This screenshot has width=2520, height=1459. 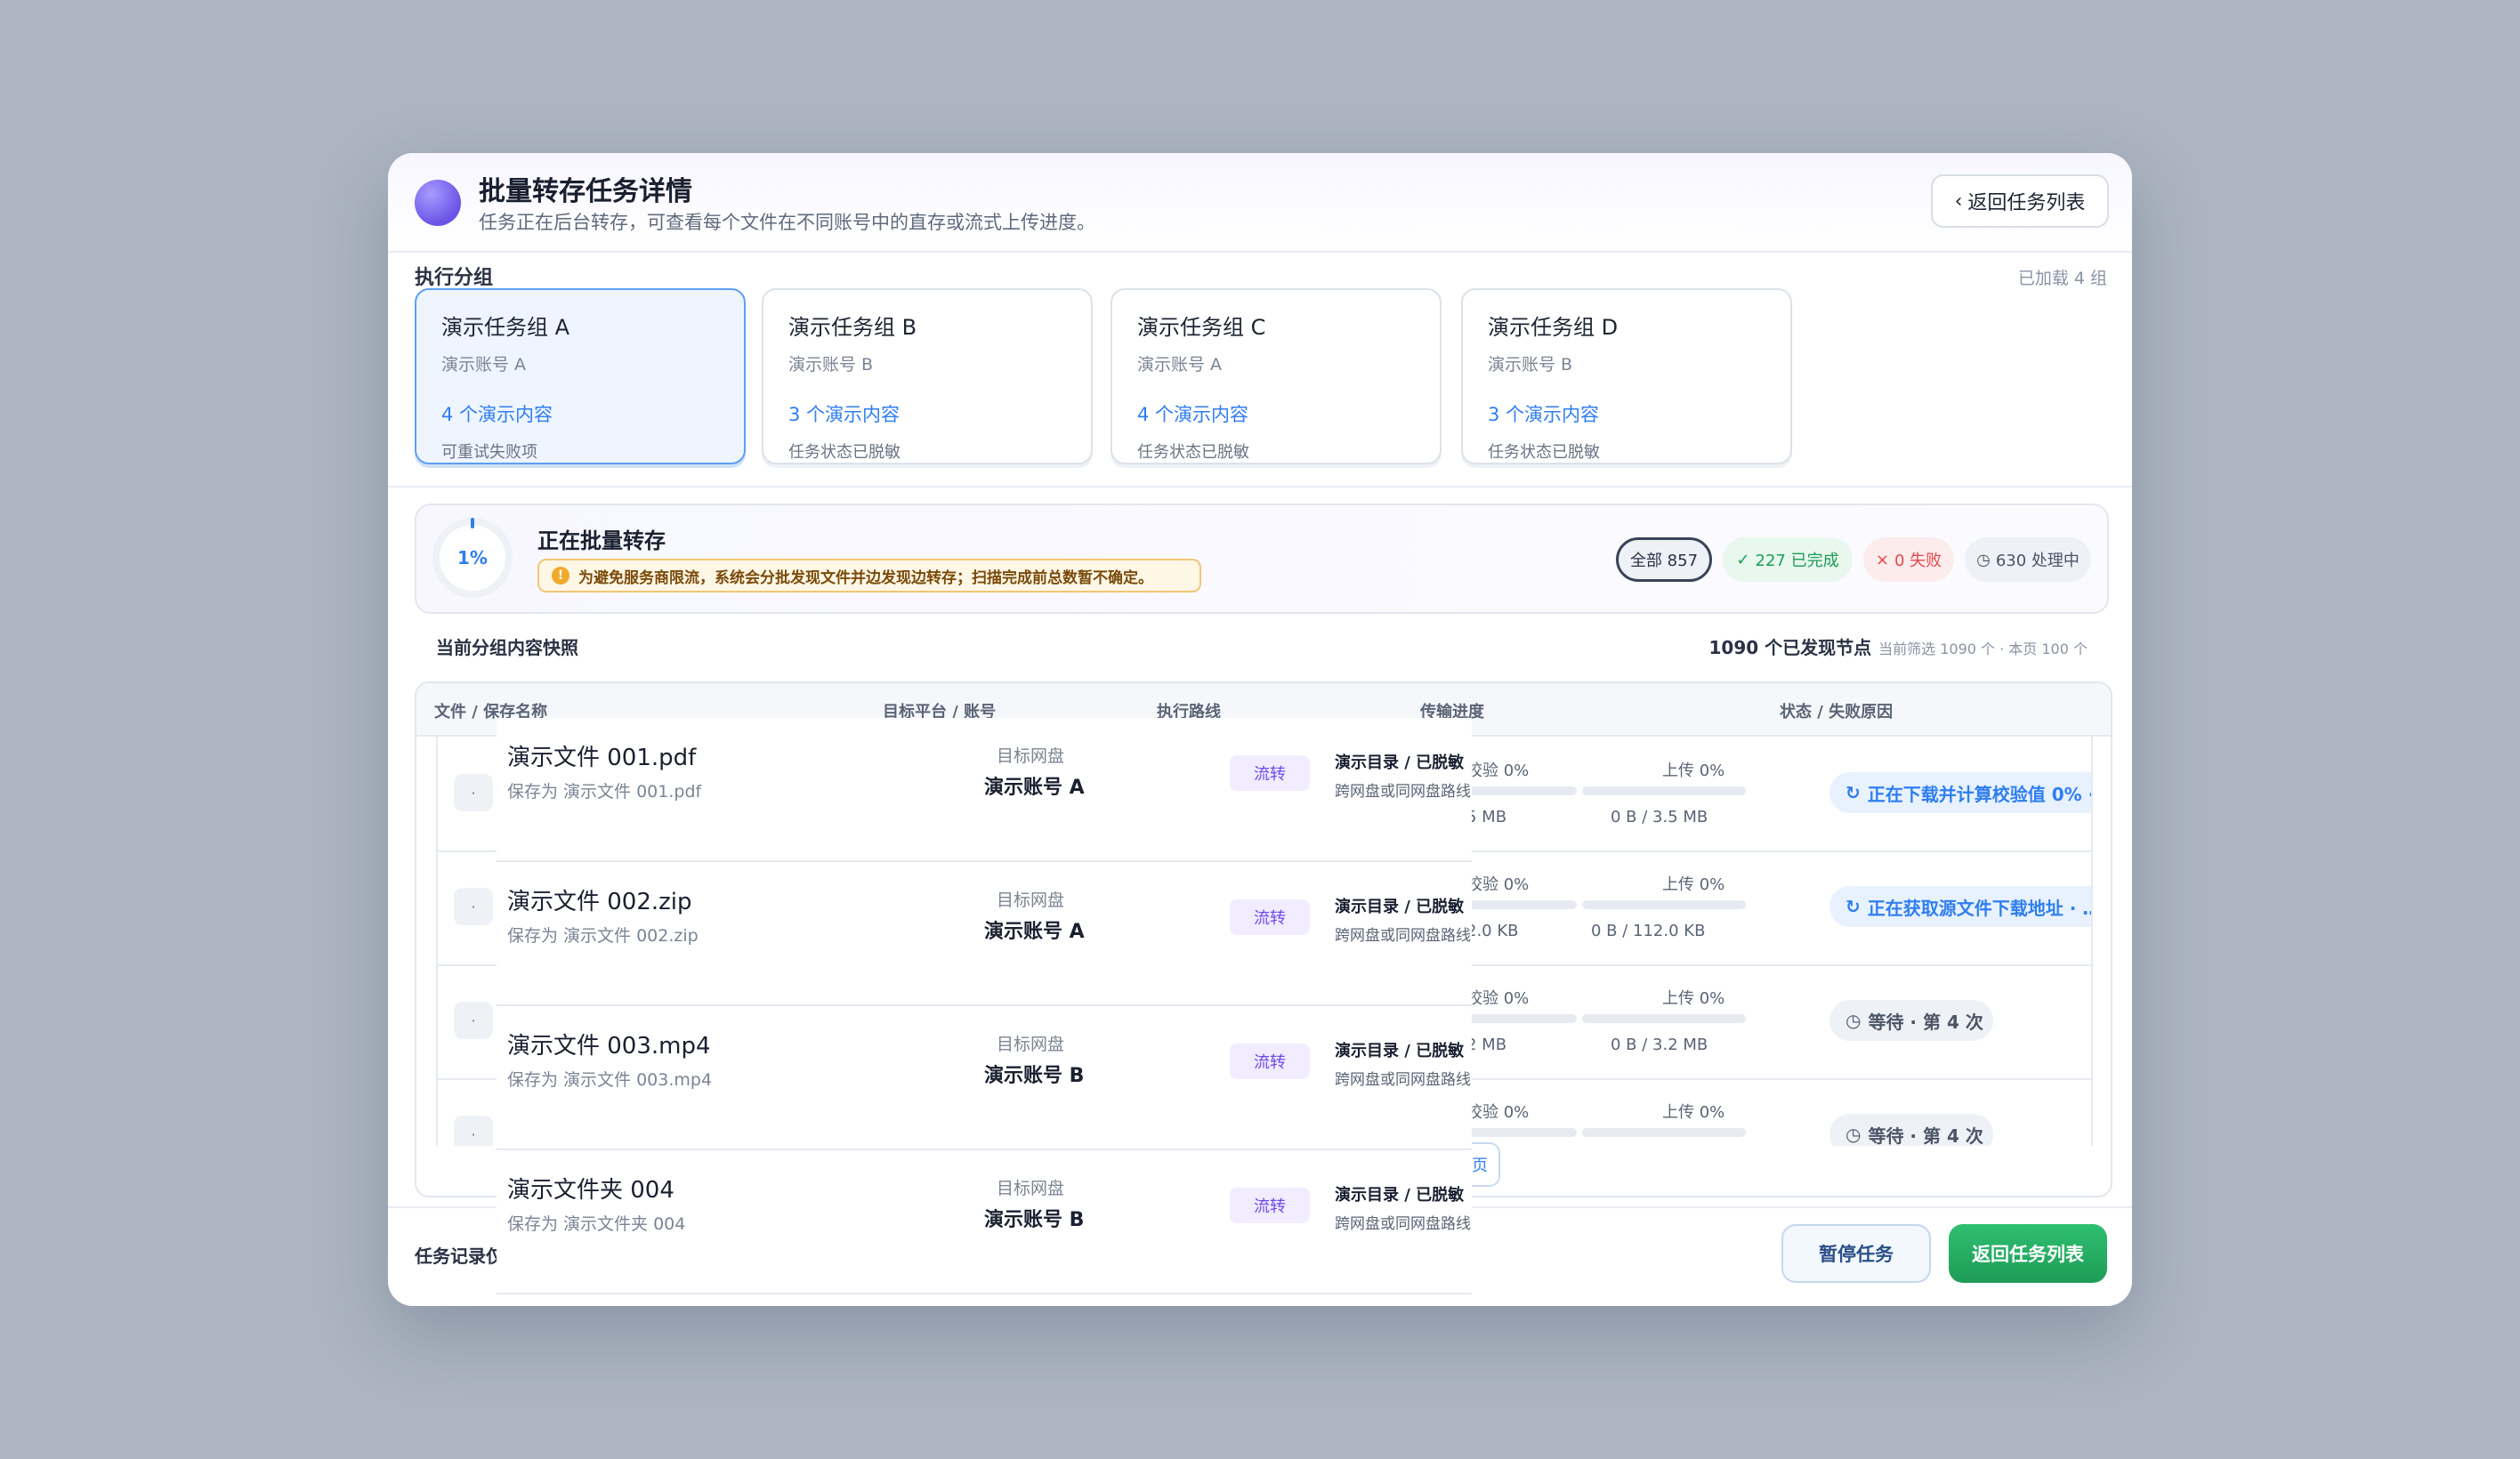 I want to click on group-name: 演示任务组 D, so click(x=1553, y=327).